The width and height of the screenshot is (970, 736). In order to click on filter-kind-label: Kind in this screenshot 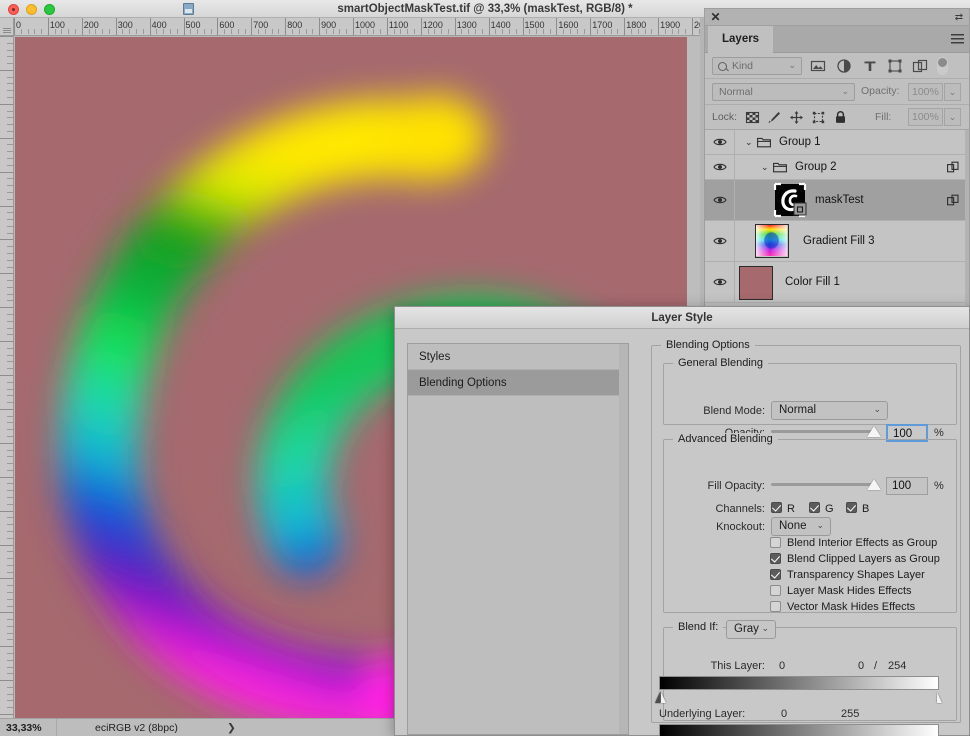, I will do `click(743, 66)`.